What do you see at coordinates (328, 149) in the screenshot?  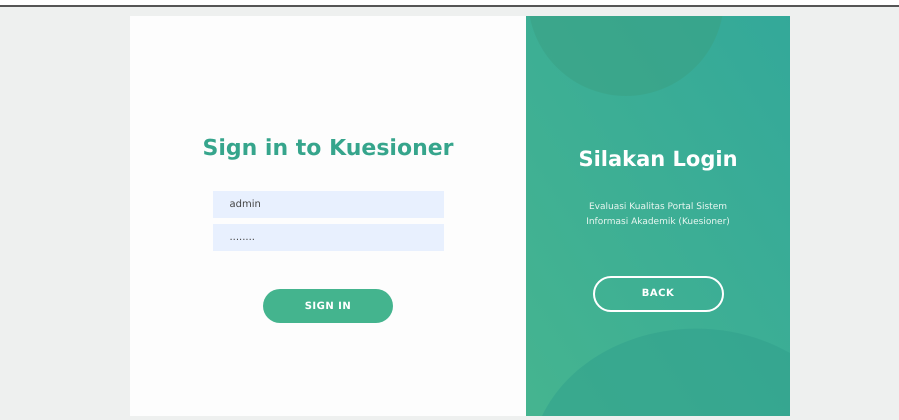 I see `form-title: Sign in to Kuesioner` at bounding box center [328, 149].